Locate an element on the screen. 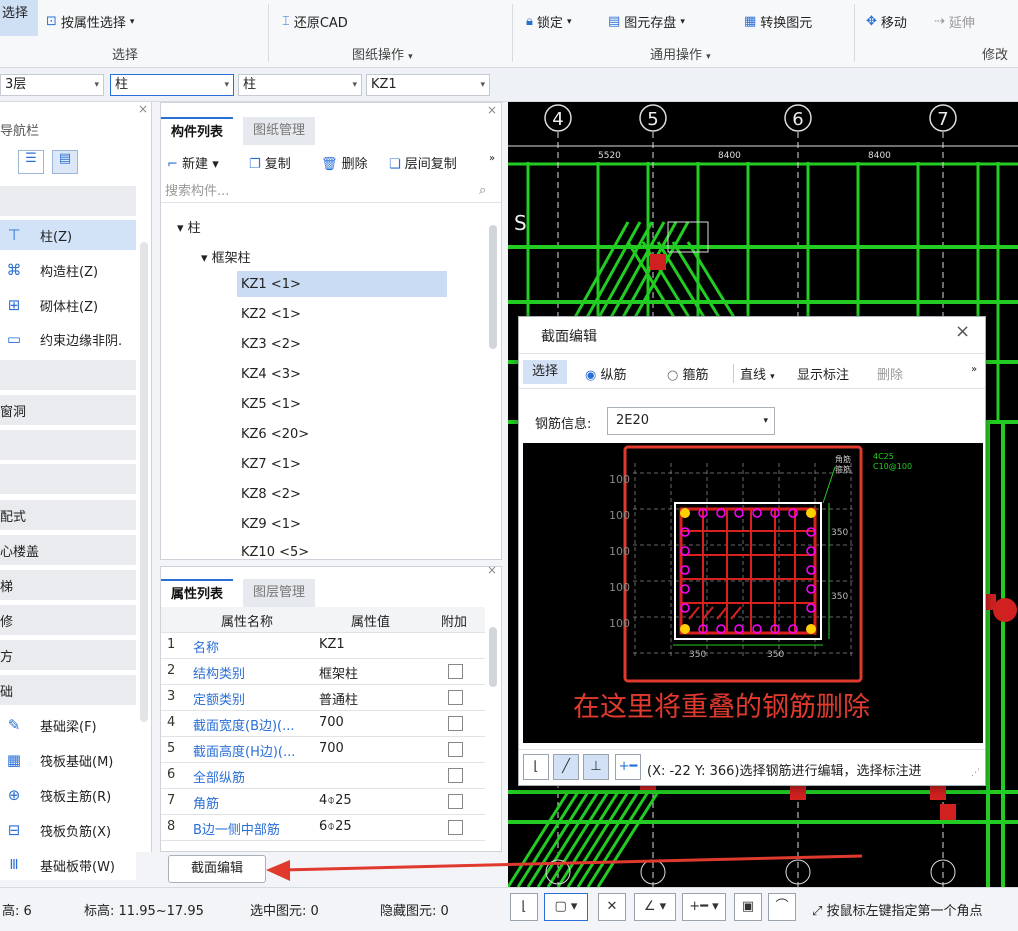 The height and width of the screenshot is (931, 1018). status-hint: ⤢ 按鼠标左键指定第一个角点 is located at coordinates (897, 911).